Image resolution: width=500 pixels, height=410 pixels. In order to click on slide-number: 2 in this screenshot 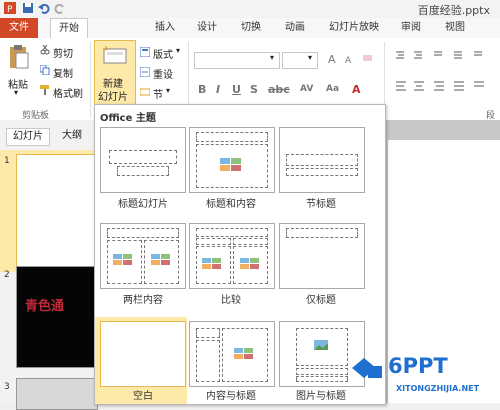, I will do `click(7, 275)`.